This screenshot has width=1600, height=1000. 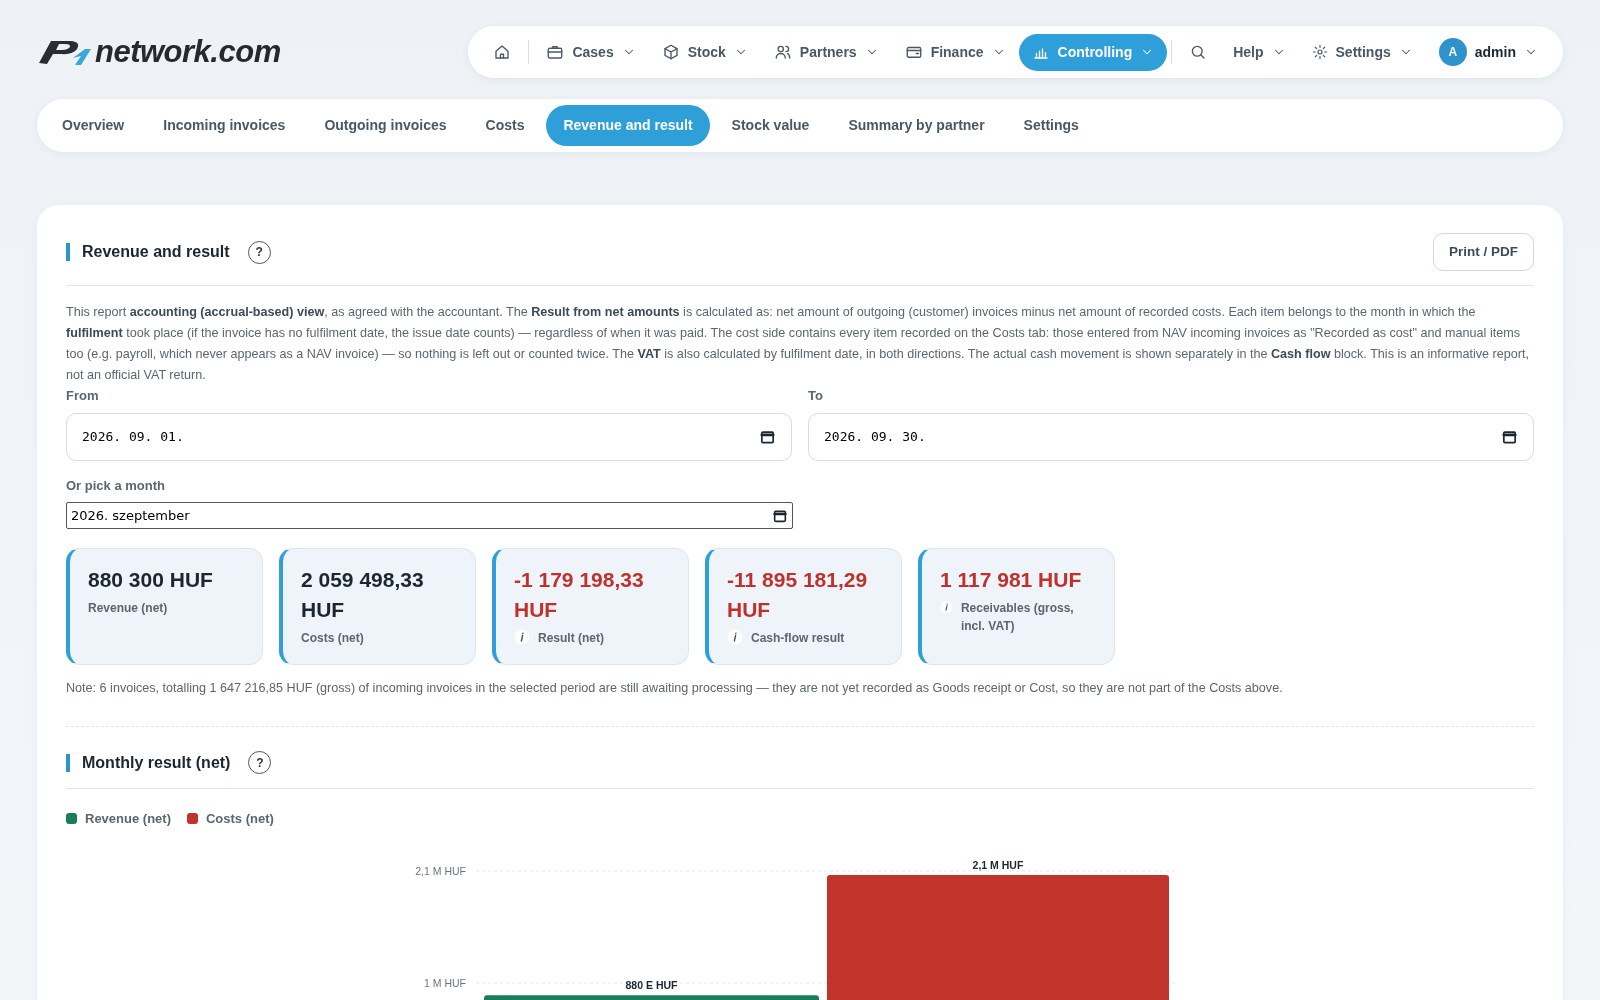 I want to click on value-label: 2,1 M HUF, so click(x=998, y=864).